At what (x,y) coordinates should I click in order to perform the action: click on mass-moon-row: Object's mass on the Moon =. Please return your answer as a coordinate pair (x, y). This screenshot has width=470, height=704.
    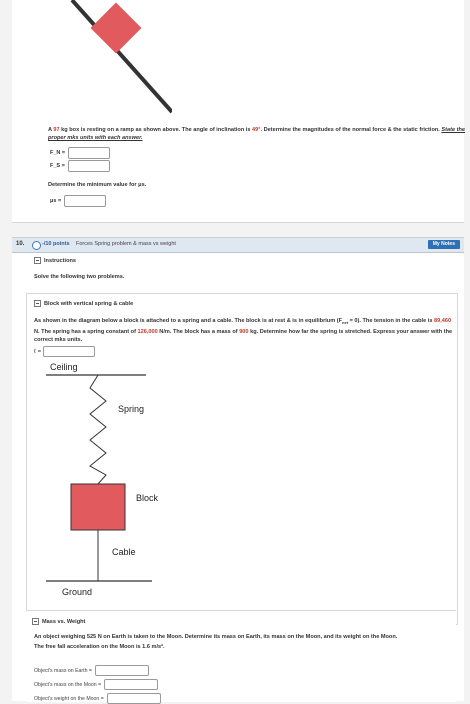
    Looking at the image, I should click on (96, 684).